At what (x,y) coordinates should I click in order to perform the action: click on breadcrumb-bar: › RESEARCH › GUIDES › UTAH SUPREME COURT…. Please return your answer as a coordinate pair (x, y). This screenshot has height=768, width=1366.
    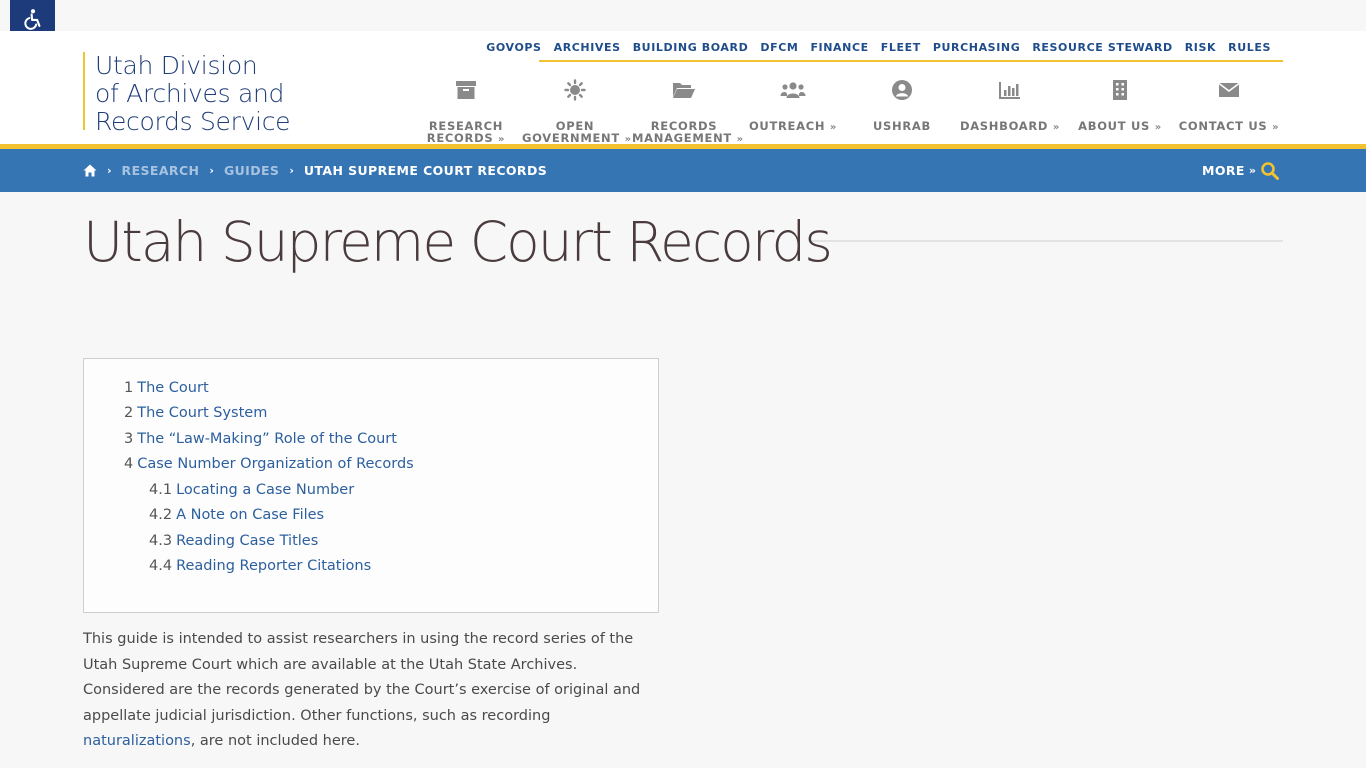
    Looking at the image, I should click on (683, 170).